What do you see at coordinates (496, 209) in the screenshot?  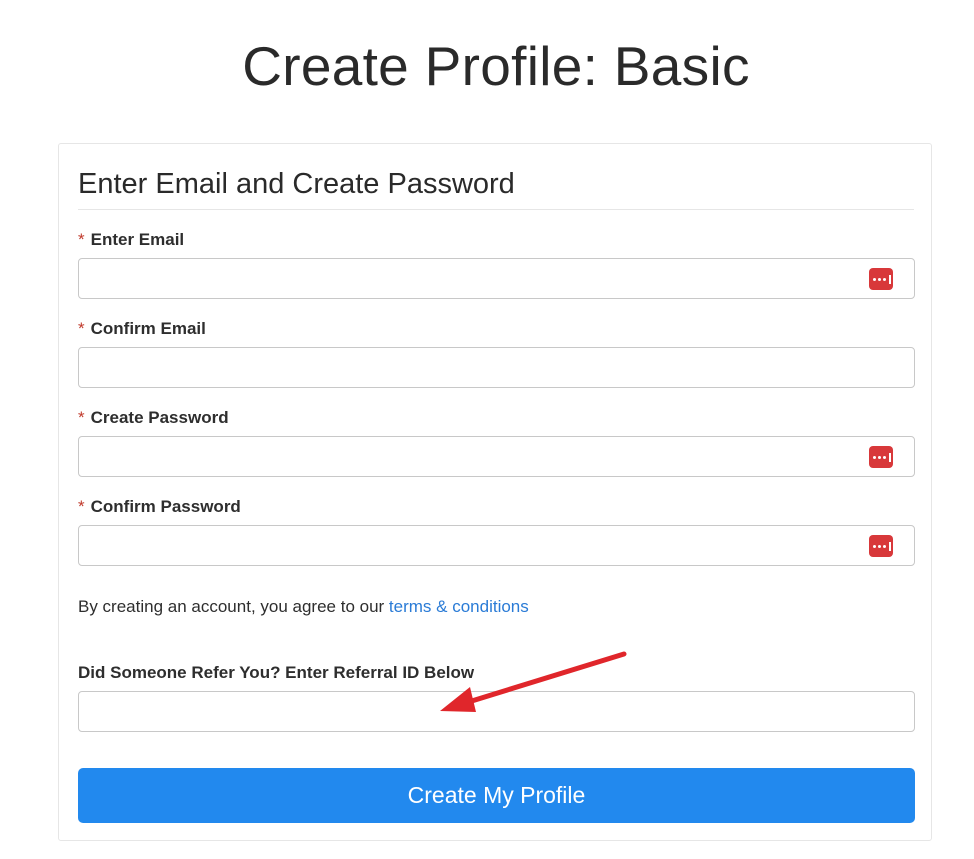 I see `heading-divider` at bounding box center [496, 209].